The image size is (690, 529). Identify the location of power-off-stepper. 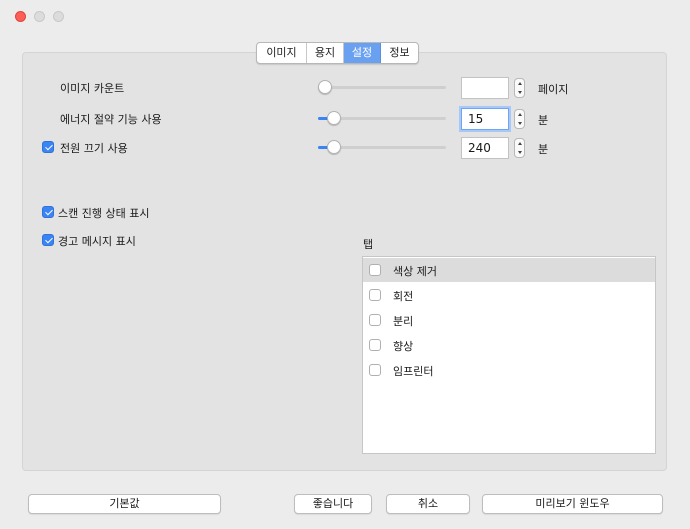
(519, 148).